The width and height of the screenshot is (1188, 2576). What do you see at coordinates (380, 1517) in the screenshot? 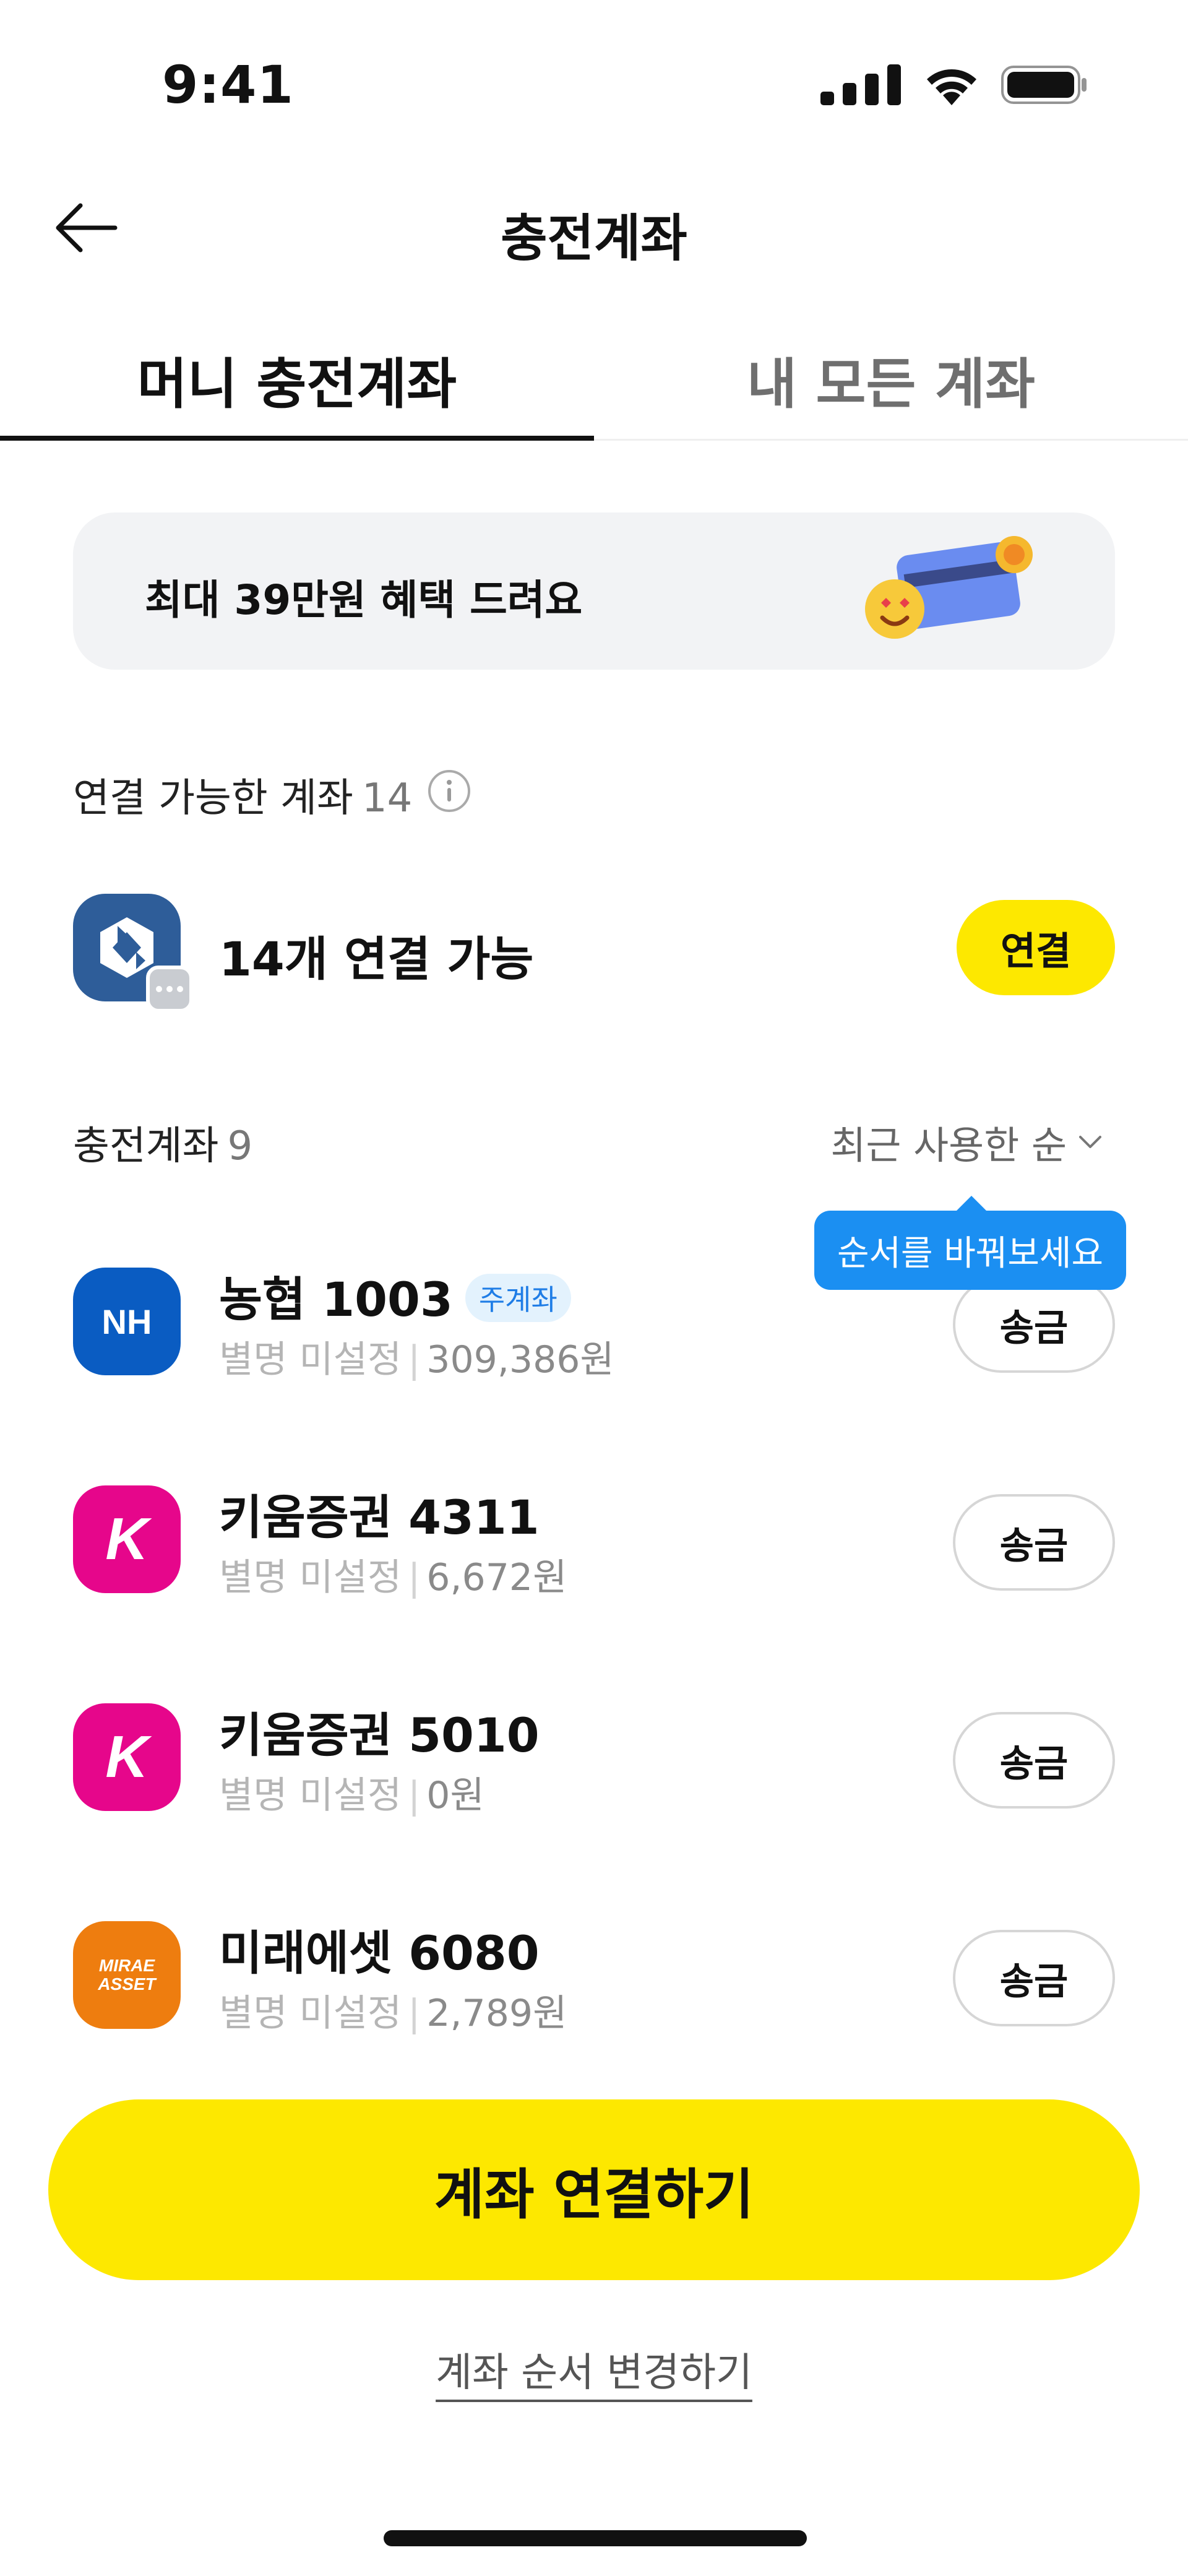
I see `account-name: 키움증권 4311` at bounding box center [380, 1517].